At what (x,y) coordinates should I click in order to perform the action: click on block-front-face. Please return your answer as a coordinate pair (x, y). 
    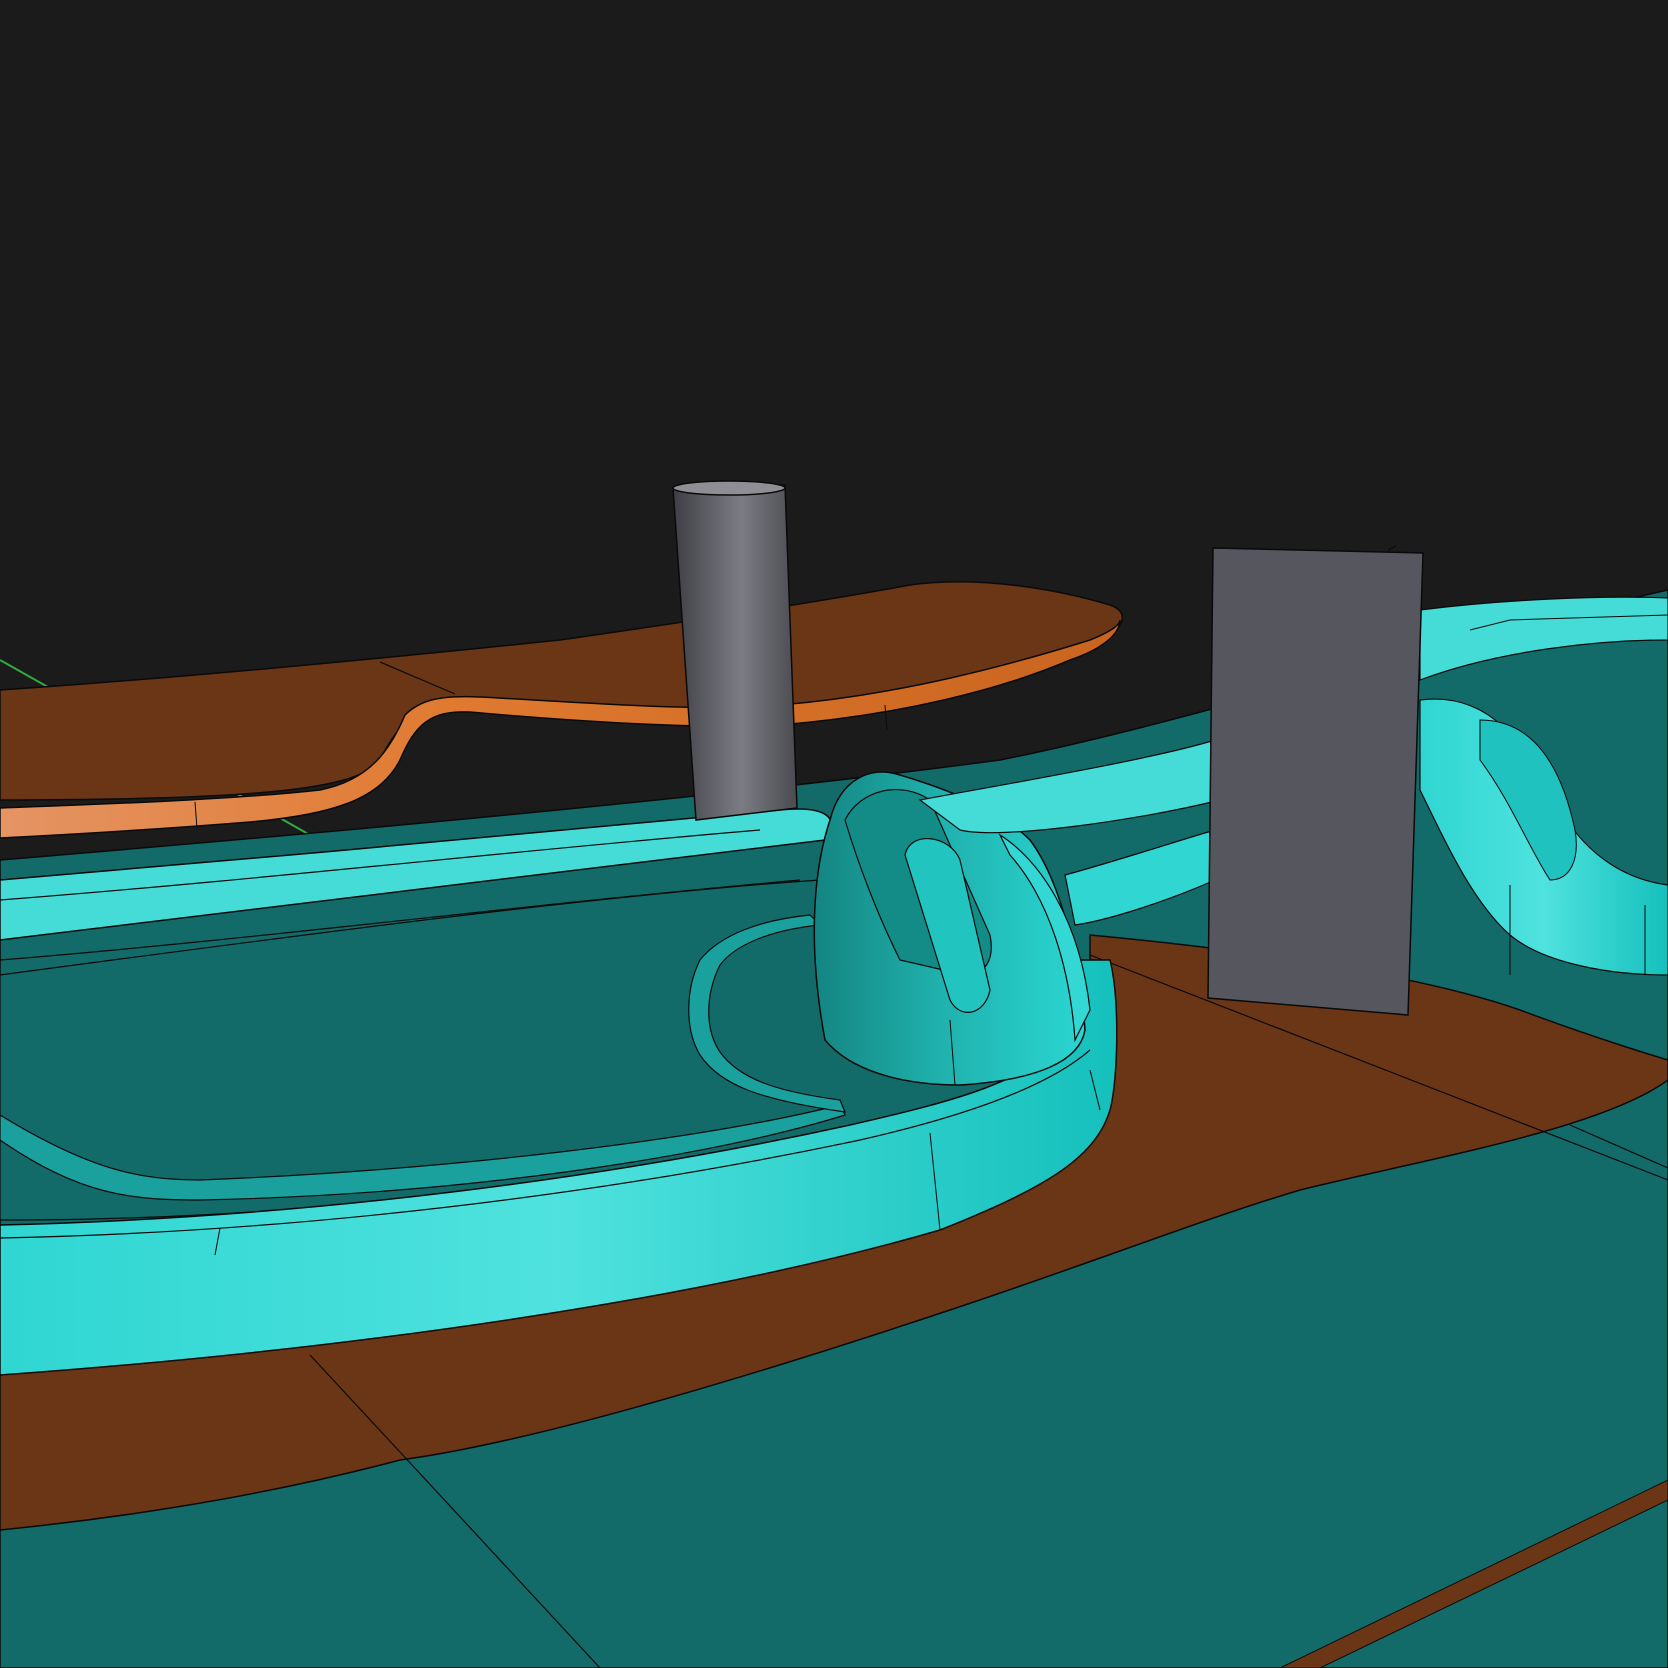
    Looking at the image, I should click on (1315, 781).